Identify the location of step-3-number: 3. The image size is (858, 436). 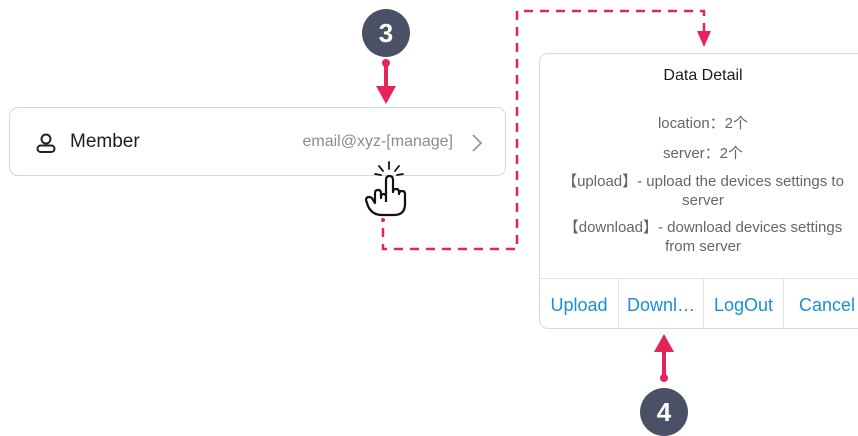
(386, 32).